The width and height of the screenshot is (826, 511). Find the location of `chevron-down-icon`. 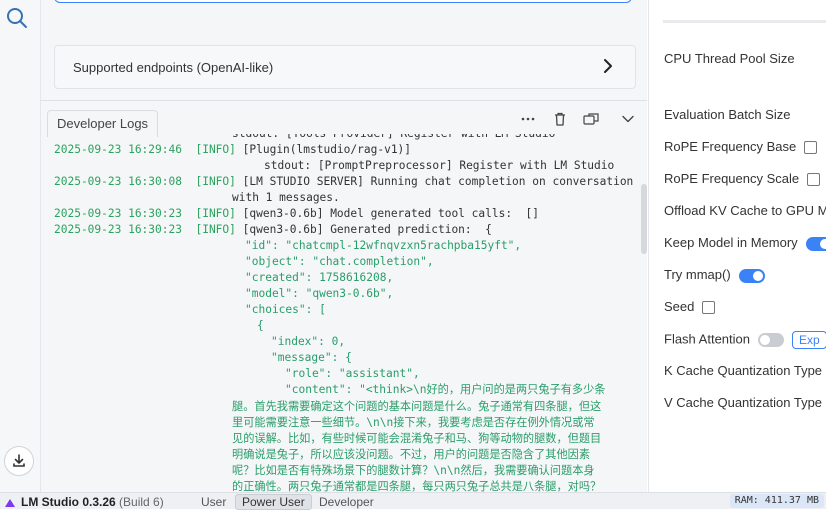

chevron-down-icon is located at coordinates (628, 119).